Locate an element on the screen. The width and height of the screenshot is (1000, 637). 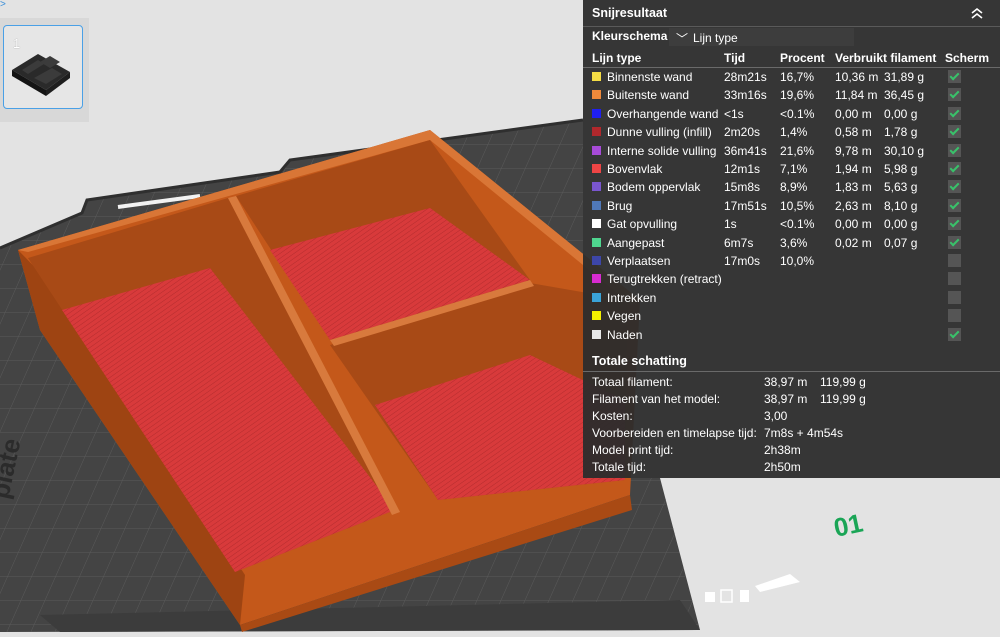
line-type-meters: 11,84 m is located at coordinates (856, 95).